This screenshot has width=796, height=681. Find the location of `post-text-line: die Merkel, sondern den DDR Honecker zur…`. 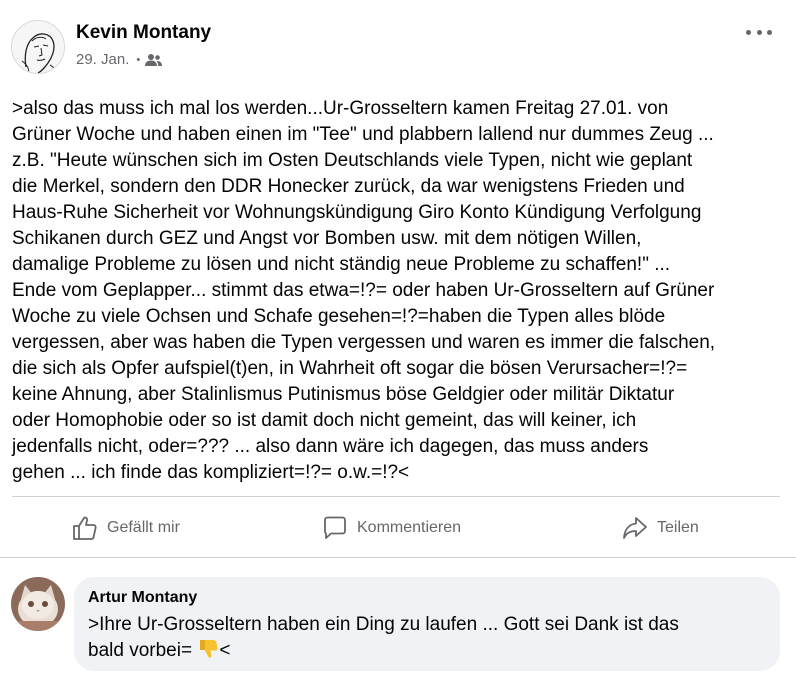

post-text-line: die Merkel, sondern den DDR Honecker zur… is located at coordinates (348, 186).